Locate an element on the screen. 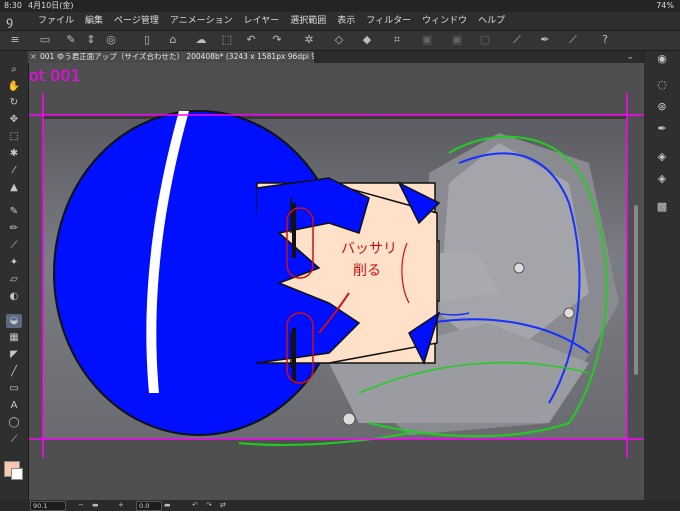  move-tool-icon: ✥ is located at coordinates (14, 120).